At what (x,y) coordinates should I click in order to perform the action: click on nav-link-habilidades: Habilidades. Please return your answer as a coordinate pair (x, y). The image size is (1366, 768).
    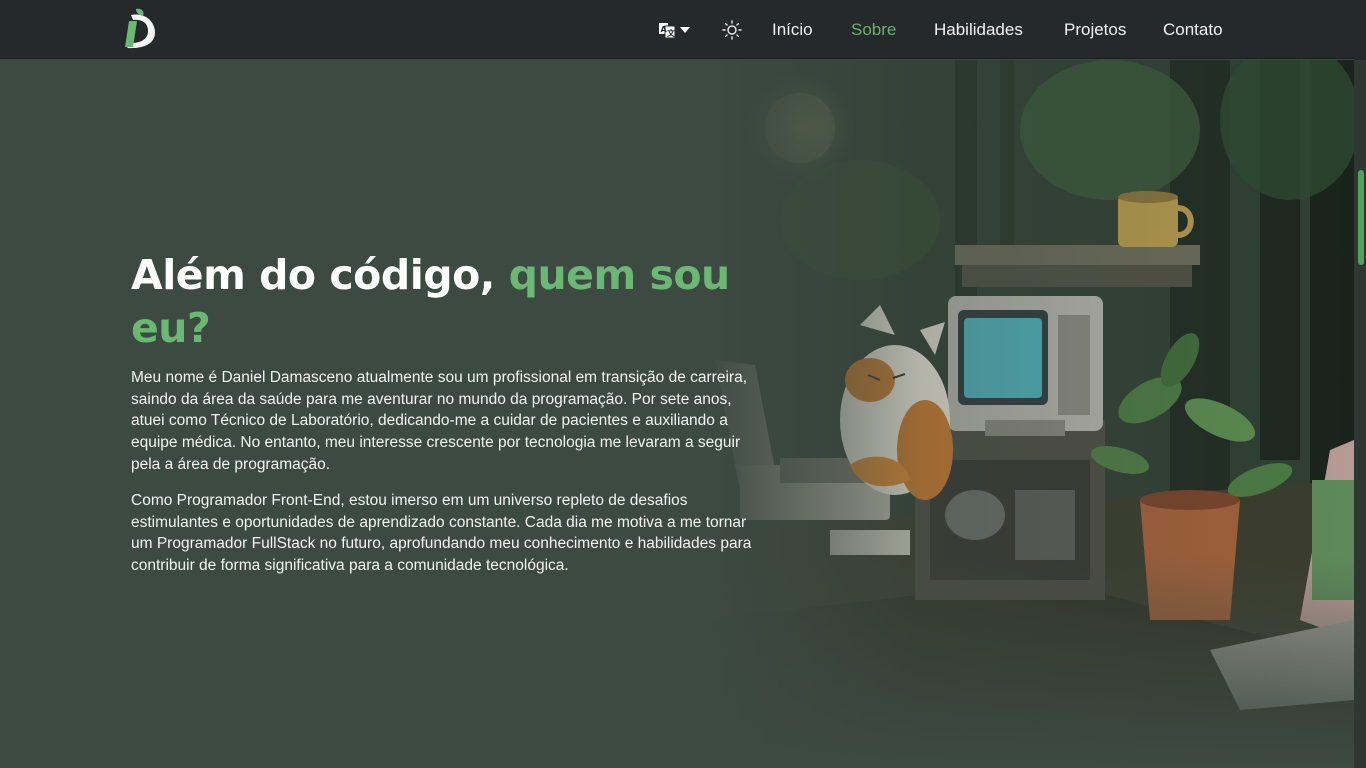
    Looking at the image, I should click on (978, 30).